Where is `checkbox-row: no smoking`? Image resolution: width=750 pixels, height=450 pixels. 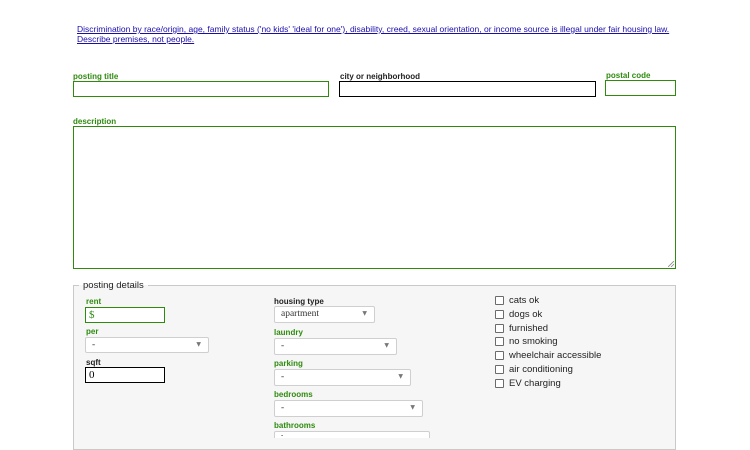 checkbox-row: no smoking is located at coordinates (526, 341).